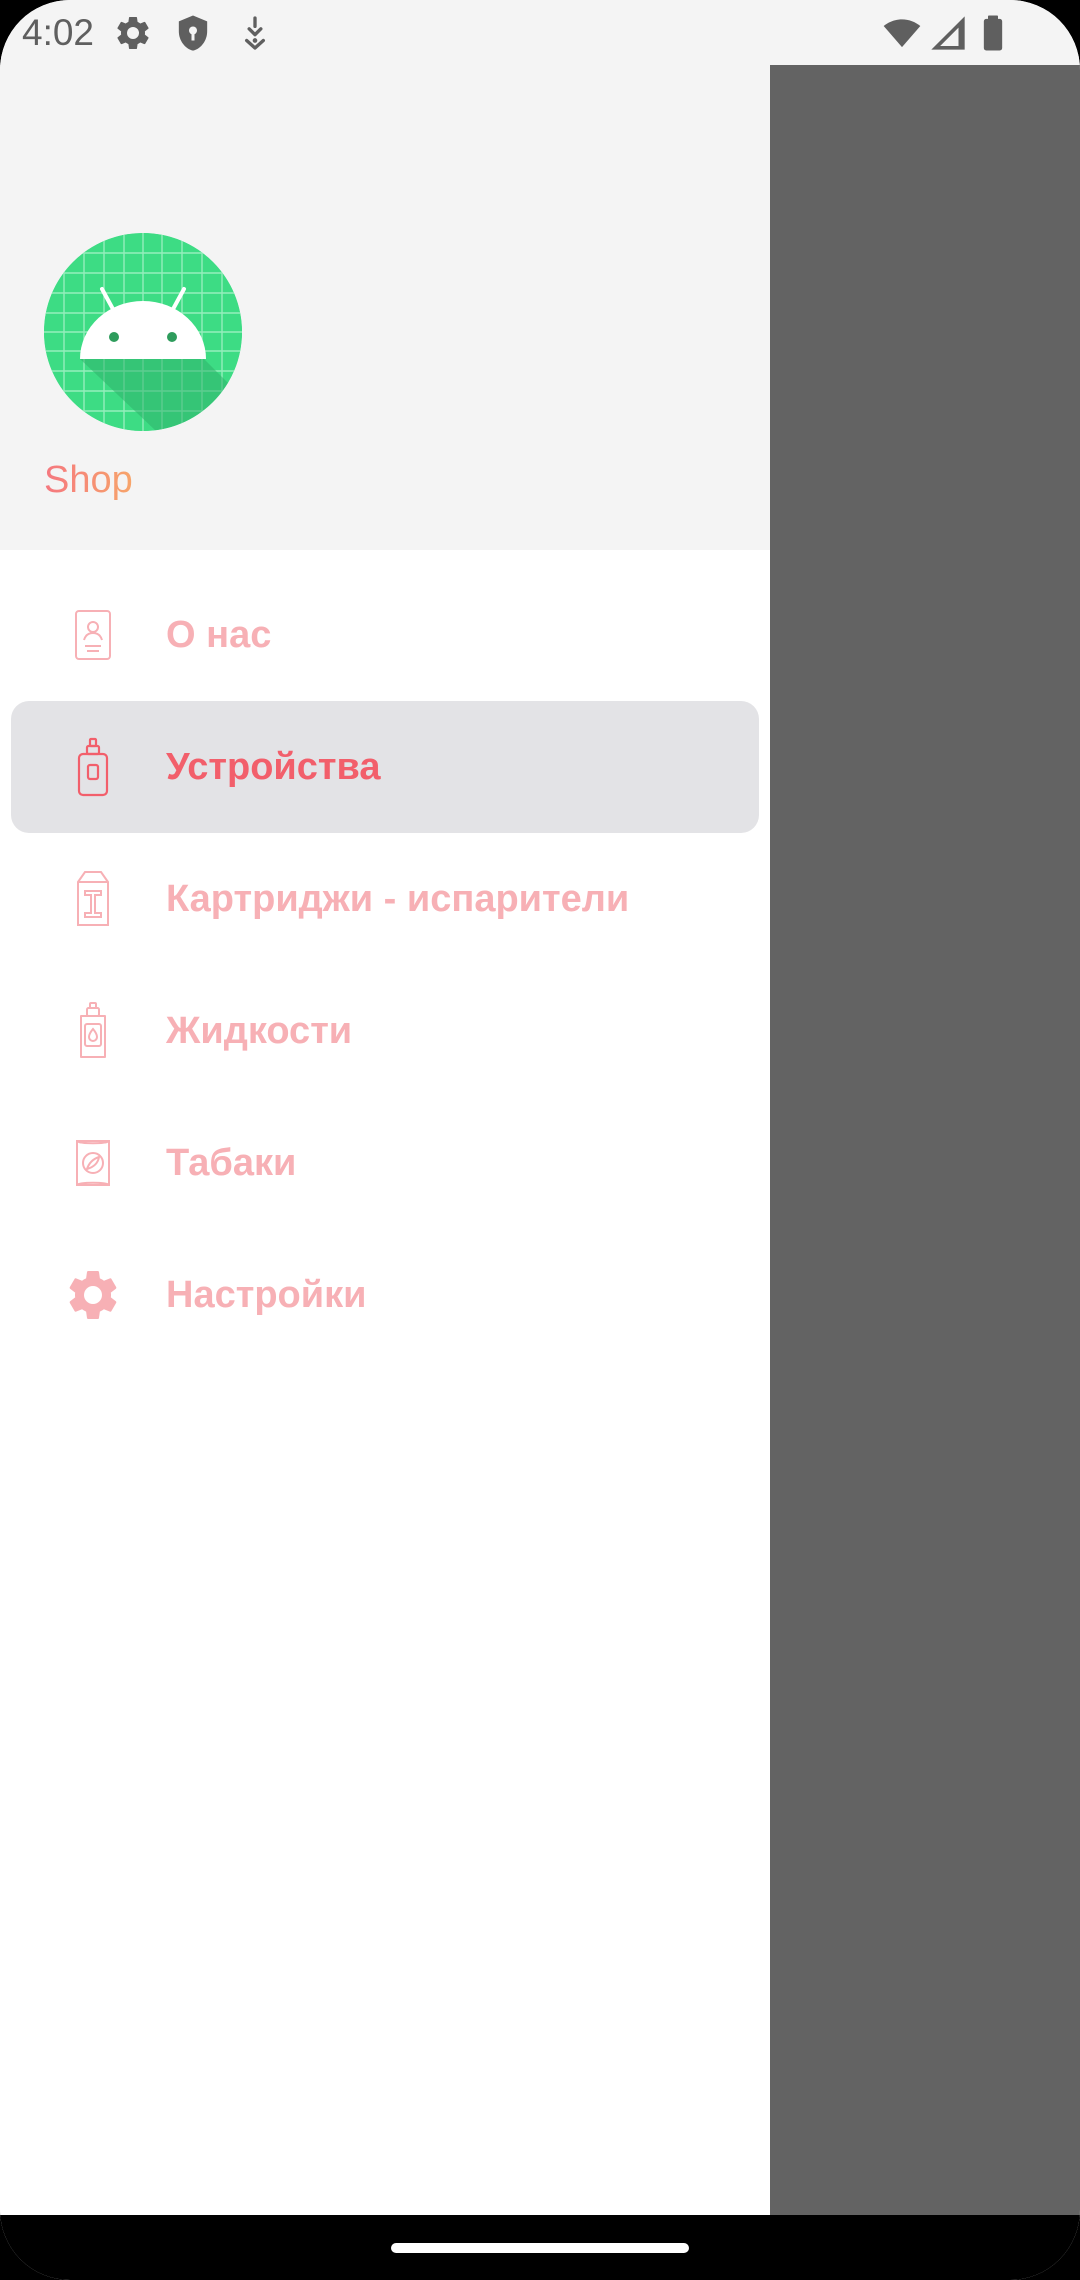 Image resolution: width=1080 pixels, height=2280 pixels. Describe the element at coordinates (385, 635) in the screenshot. I see `menu-item-about: О нас` at that location.